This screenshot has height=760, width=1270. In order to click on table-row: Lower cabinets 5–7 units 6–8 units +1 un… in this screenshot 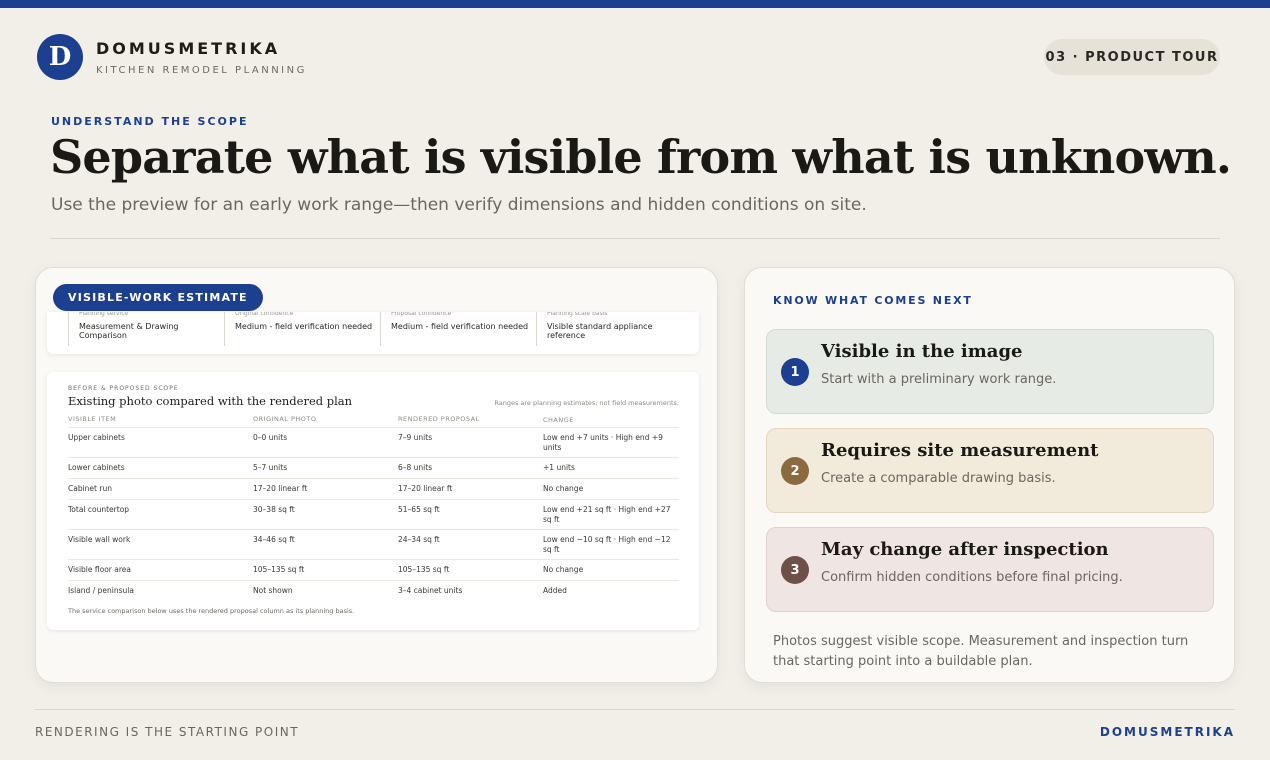, I will do `click(373, 467)`.